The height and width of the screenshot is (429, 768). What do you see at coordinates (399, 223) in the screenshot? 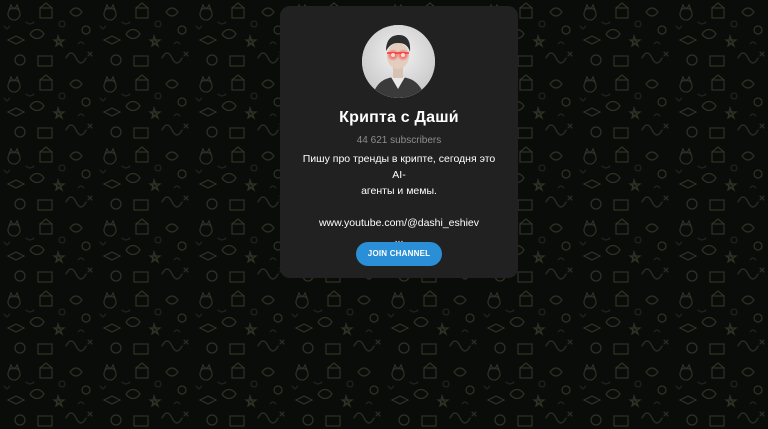
I see `description-link: www.youtube.com/@dashi_eshiev` at bounding box center [399, 223].